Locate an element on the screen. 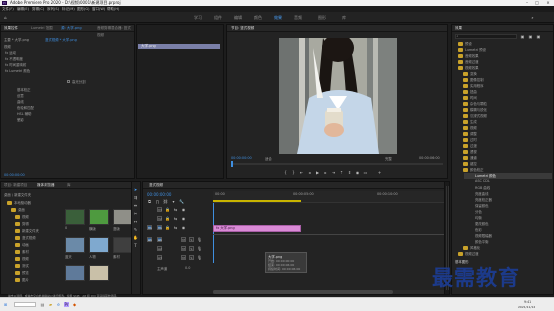  go-to-in-icon: ⇤ is located at coordinates (301, 172).